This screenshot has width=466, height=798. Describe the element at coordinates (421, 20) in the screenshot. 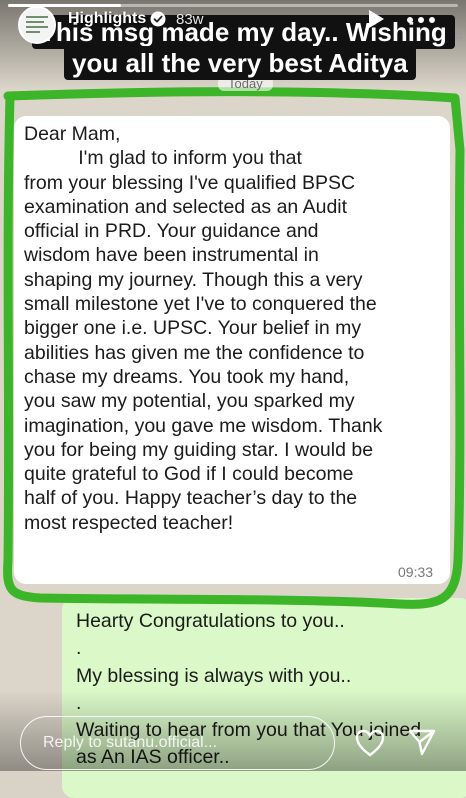

I see `more-icon` at that location.